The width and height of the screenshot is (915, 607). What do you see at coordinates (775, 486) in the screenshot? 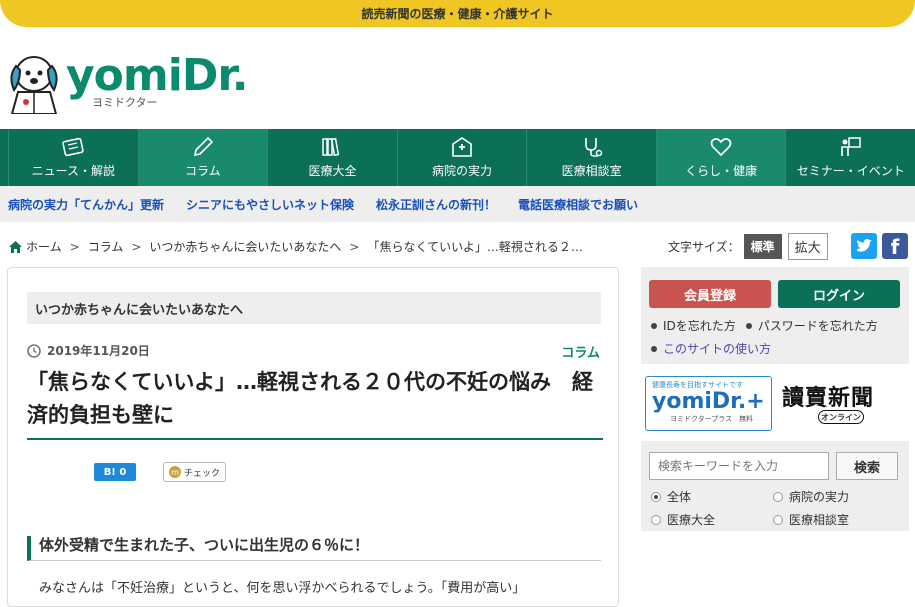
I see `search-panel: 検索 全体 病院の実力 医療大全 医療相談室` at bounding box center [775, 486].